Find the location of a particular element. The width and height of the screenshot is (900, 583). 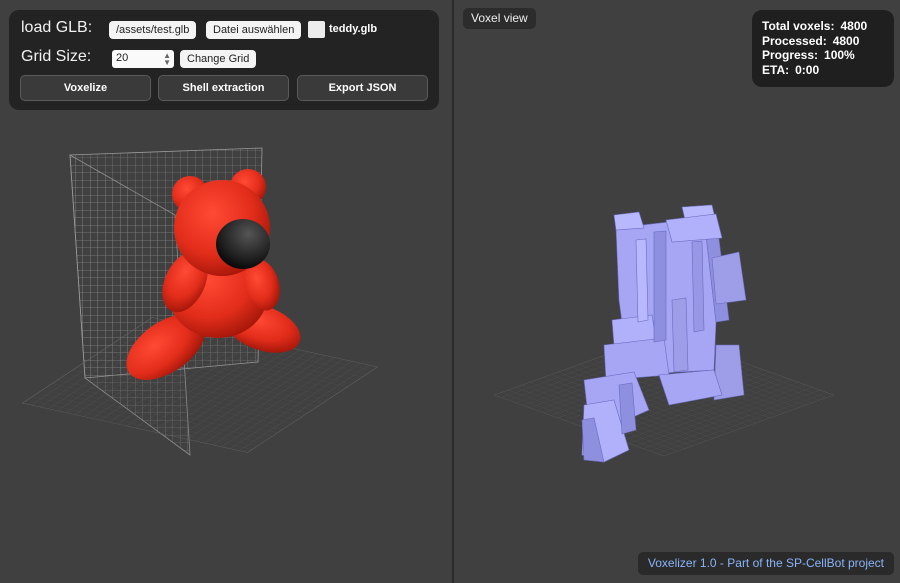

processed-value: 4800 is located at coordinates (846, 40).